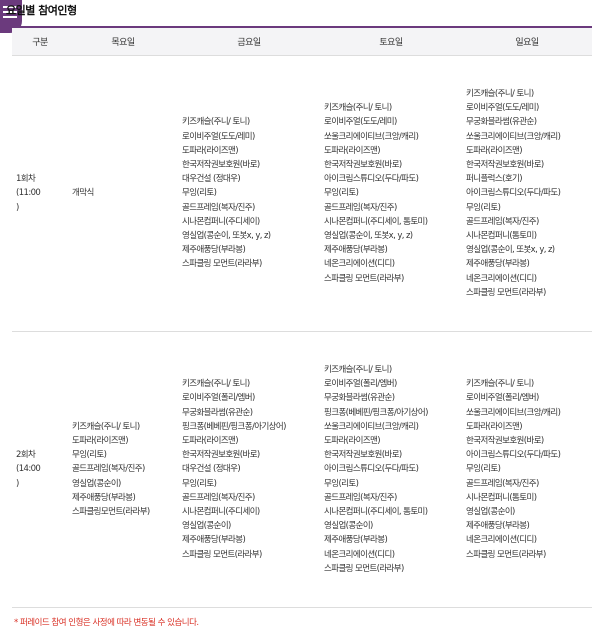 This screenshot has width=600, height=629. I want to click on list-item: 핑크퐁(베베핀/핑크퐁/아기상어), so click(234, 426).